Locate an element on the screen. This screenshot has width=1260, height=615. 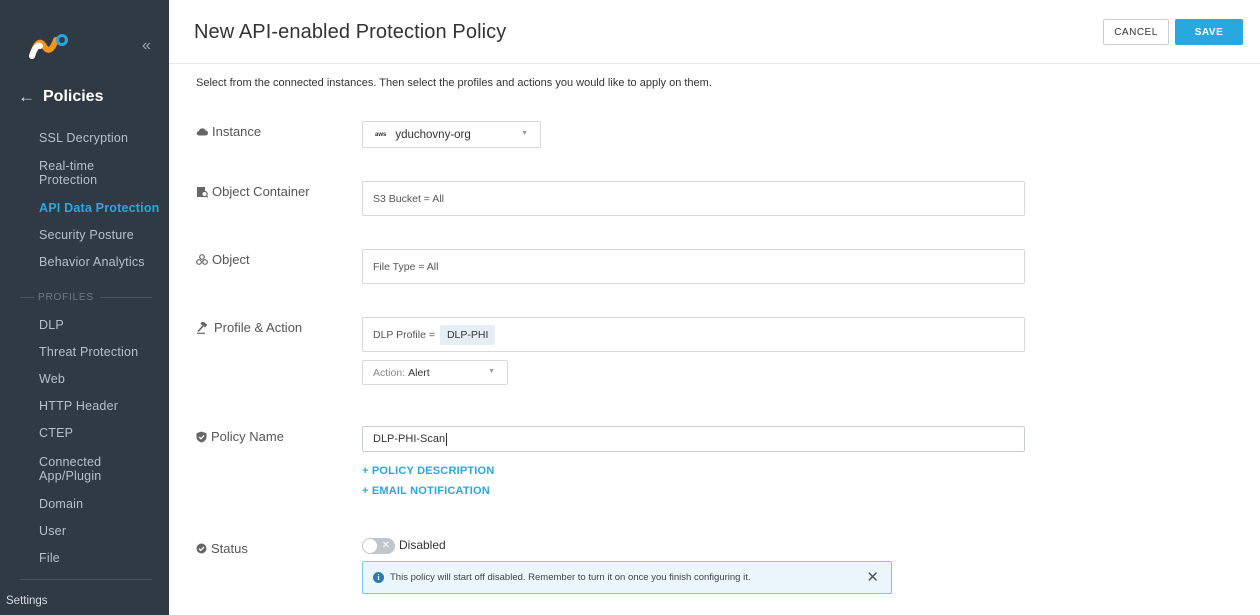
status-value: Disabled is located at coordinates (422, 545).